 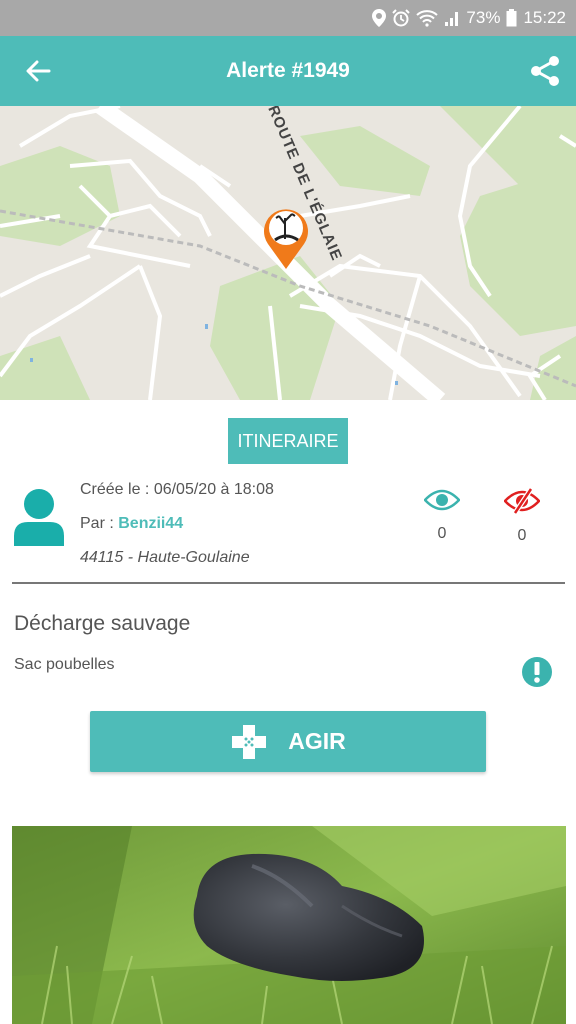 What do you see at coordinates (317, 741) in the screenshot?
I see `act-button-label: AGIR` at bounding box center [317, 741].